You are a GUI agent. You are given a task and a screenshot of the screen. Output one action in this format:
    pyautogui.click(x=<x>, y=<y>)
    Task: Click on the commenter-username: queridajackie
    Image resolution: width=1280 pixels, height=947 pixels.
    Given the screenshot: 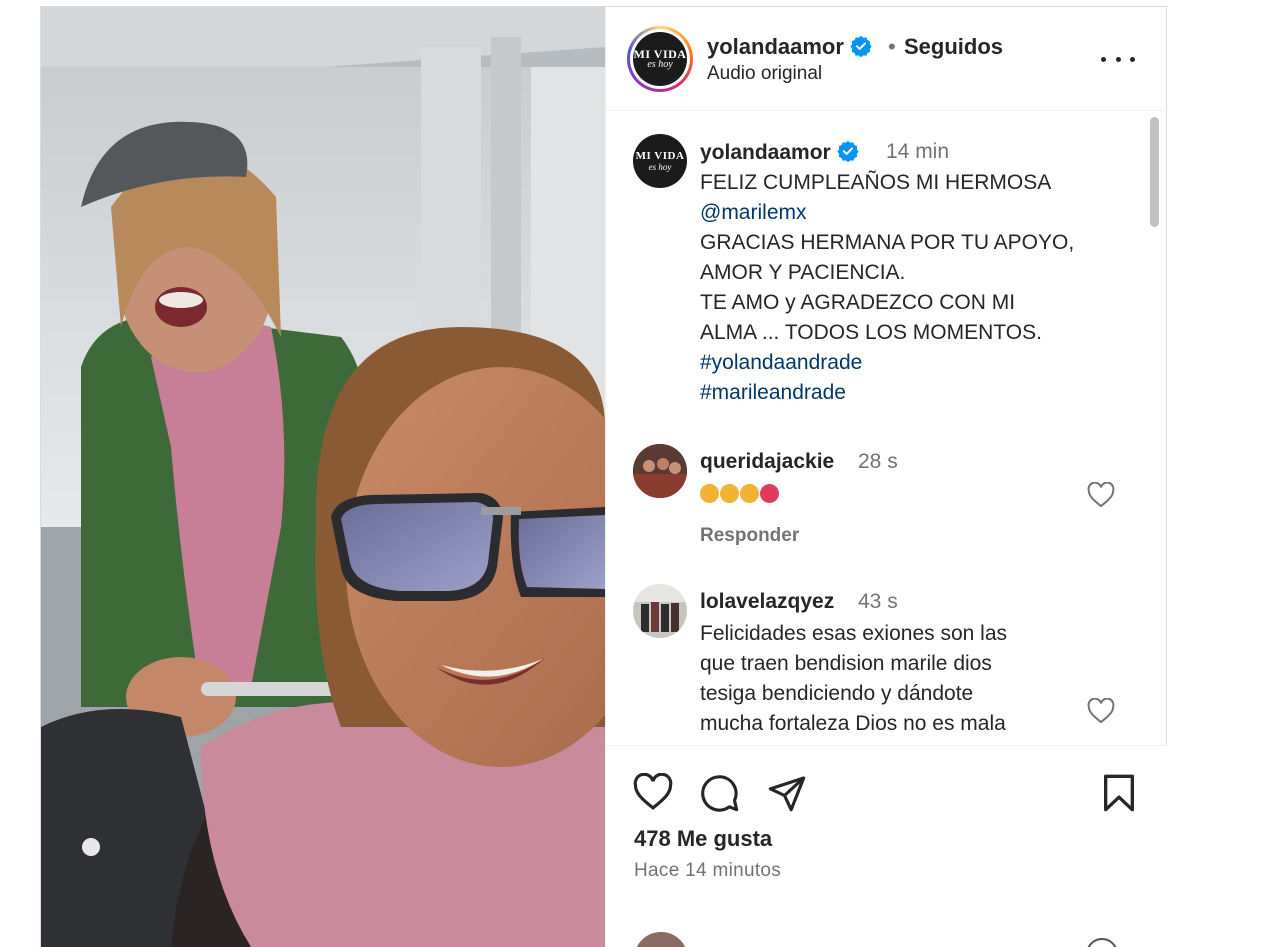 What is the action you would take?
    pyautogui.click(x=767, y=462)
    